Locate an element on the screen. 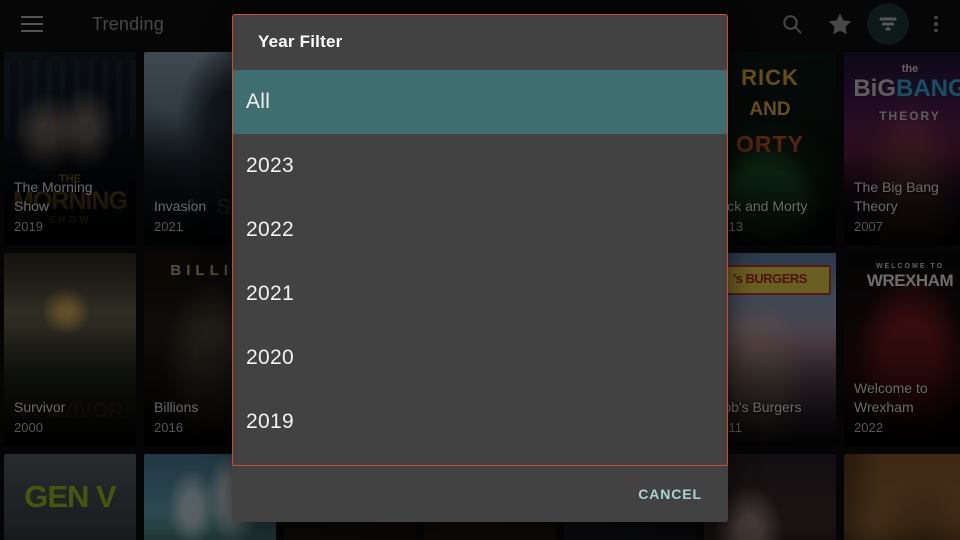 The height and width of the screenshot is (540, 960). dialog-actions: CANCEL is located at coordinates (480, 494).